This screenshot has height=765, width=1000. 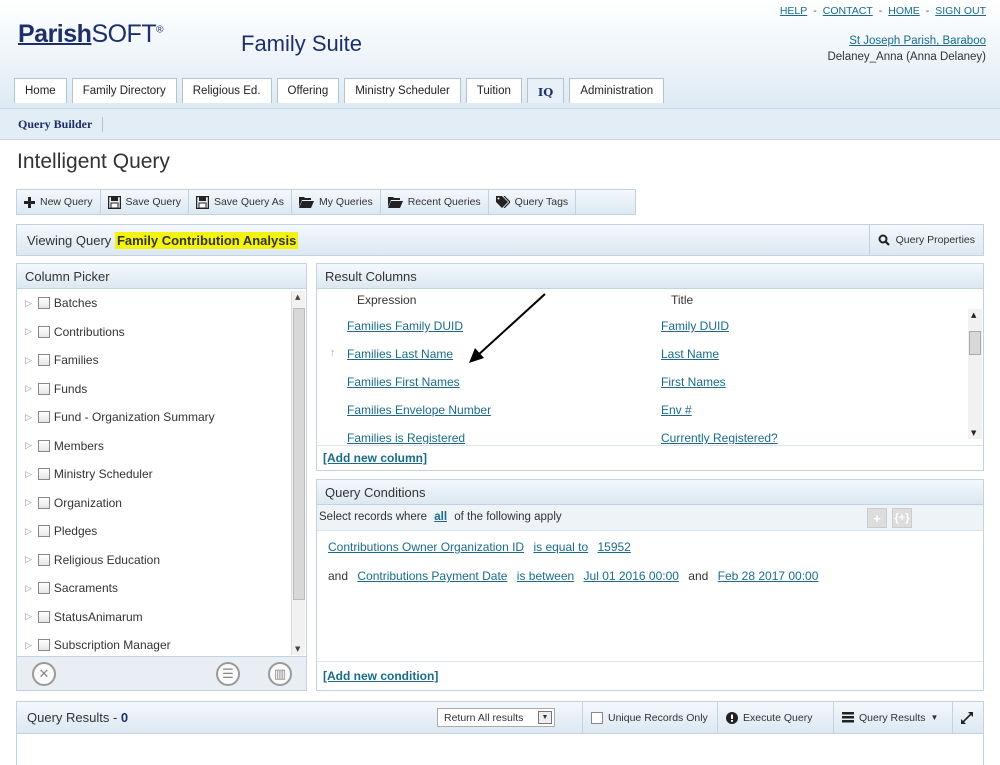 What do you see at coordinates (380, 676) in the screenshot?
I see `add-new-condition-link: [Add new condition]` at bounding box center [380, 676].